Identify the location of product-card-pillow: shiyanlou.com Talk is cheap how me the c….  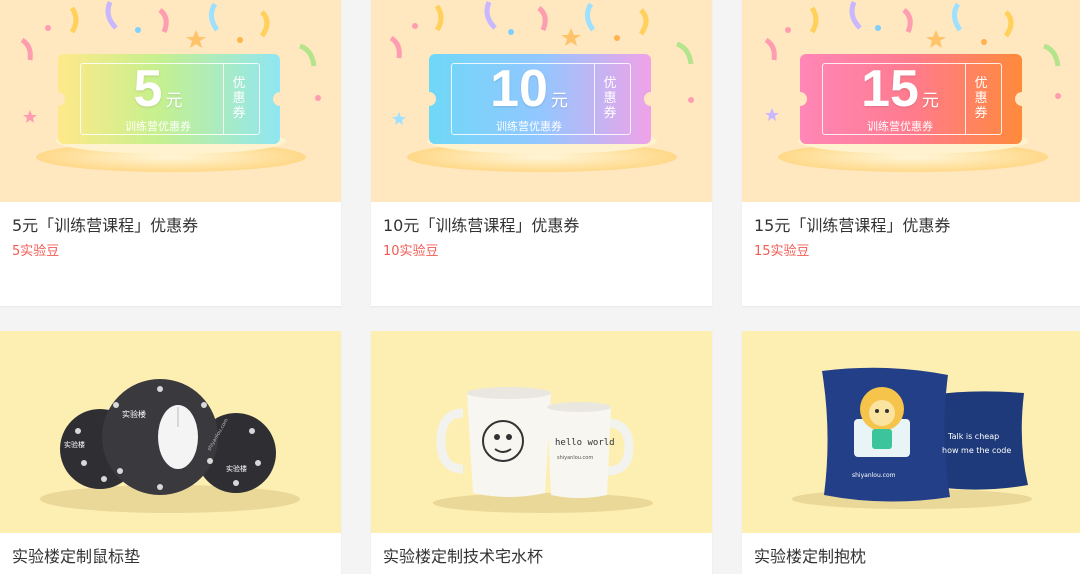
(911, 452).